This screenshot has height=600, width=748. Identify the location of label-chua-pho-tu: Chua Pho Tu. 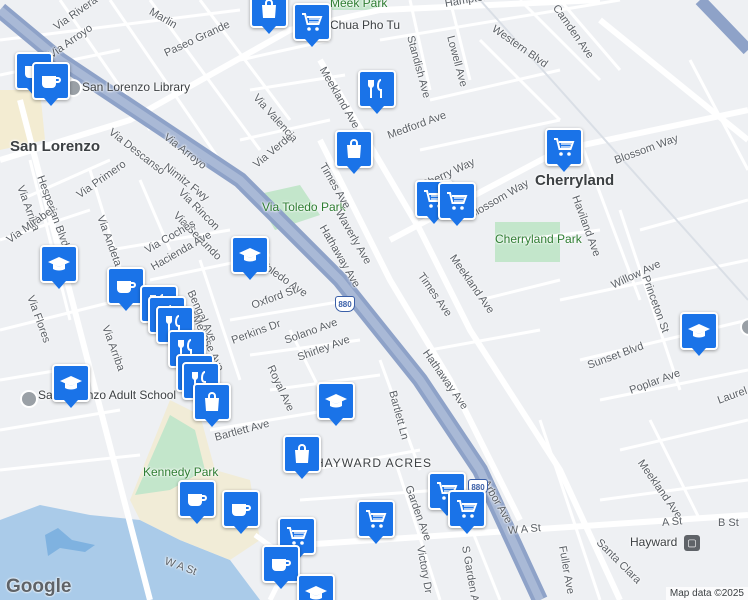
(365, 25).